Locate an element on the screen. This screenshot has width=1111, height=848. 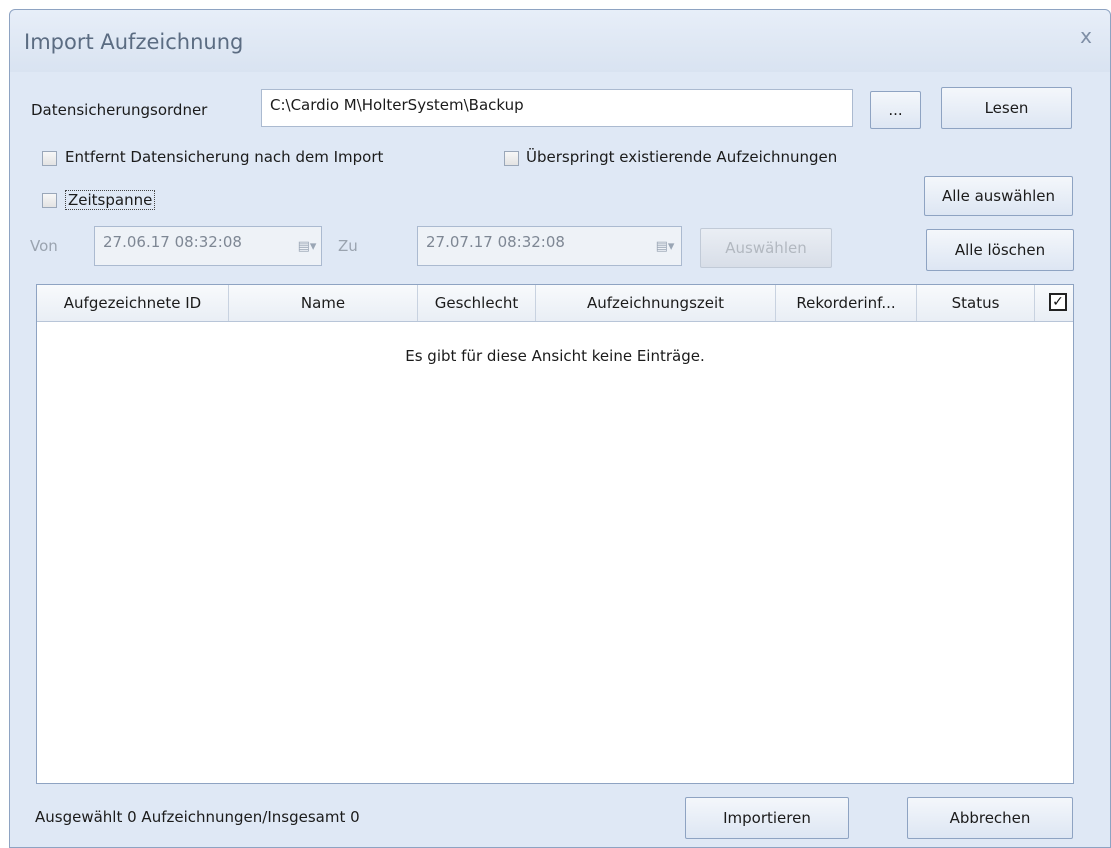
select-all-button: Alle auswählen is located at coordinates (998, 196).